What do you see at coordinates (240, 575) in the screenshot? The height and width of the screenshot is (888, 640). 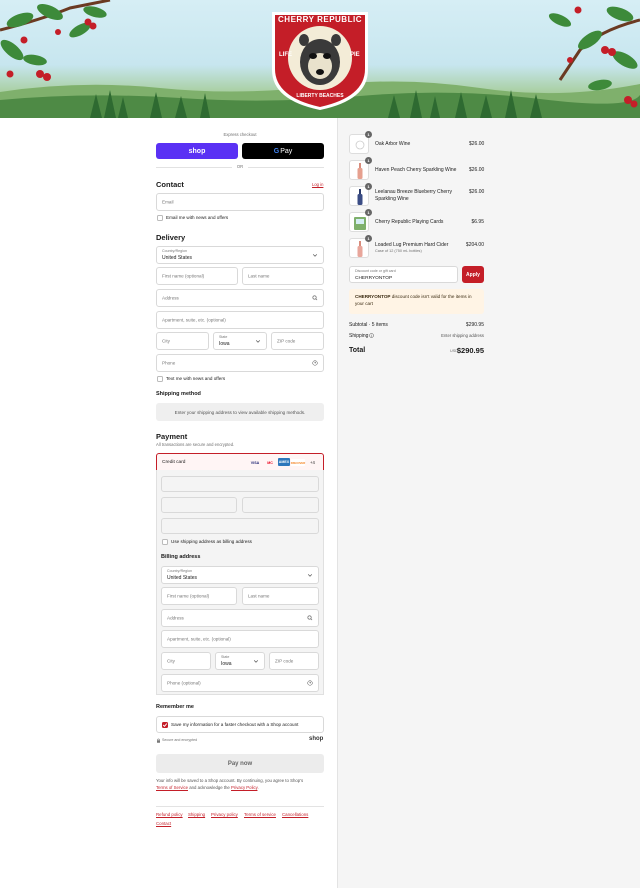 I see `billing-country-select: Country/Region United States` at bounding box center [240, 575].